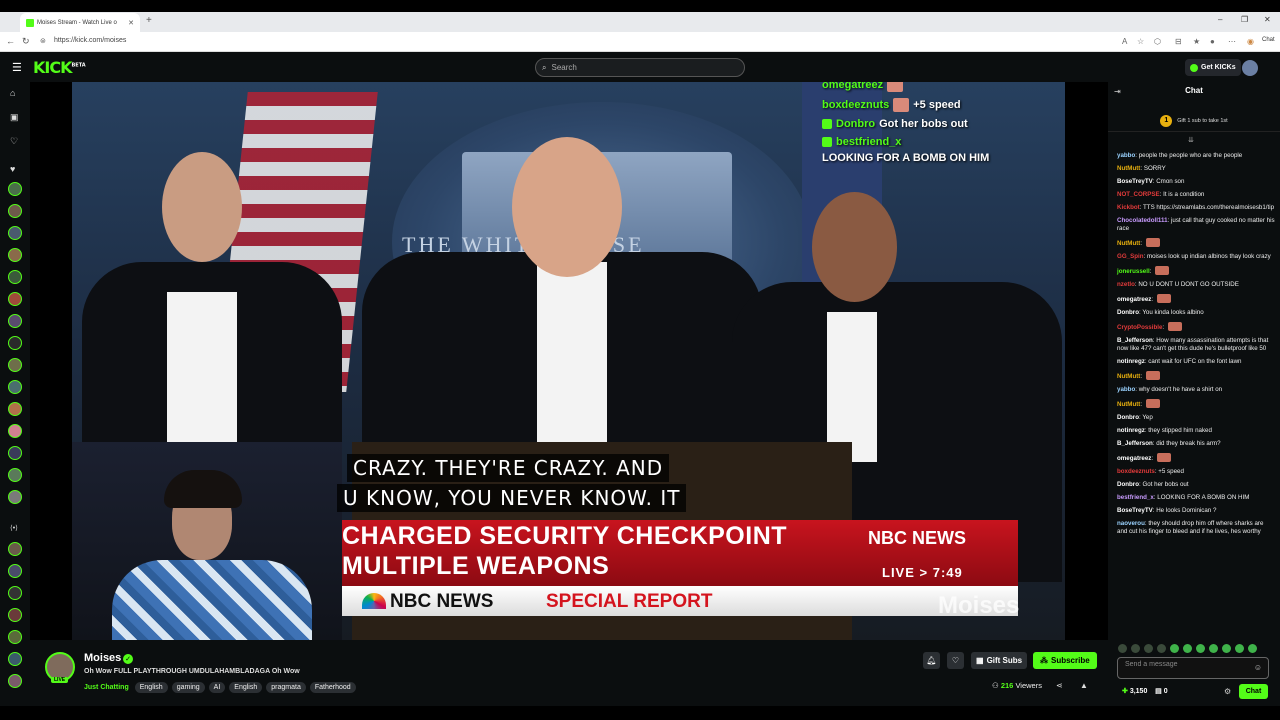 The width and height of the screenshot is (1280, 720). I want to click on gift-subs-button: ▦ Gift Subs, so click(999, 660).